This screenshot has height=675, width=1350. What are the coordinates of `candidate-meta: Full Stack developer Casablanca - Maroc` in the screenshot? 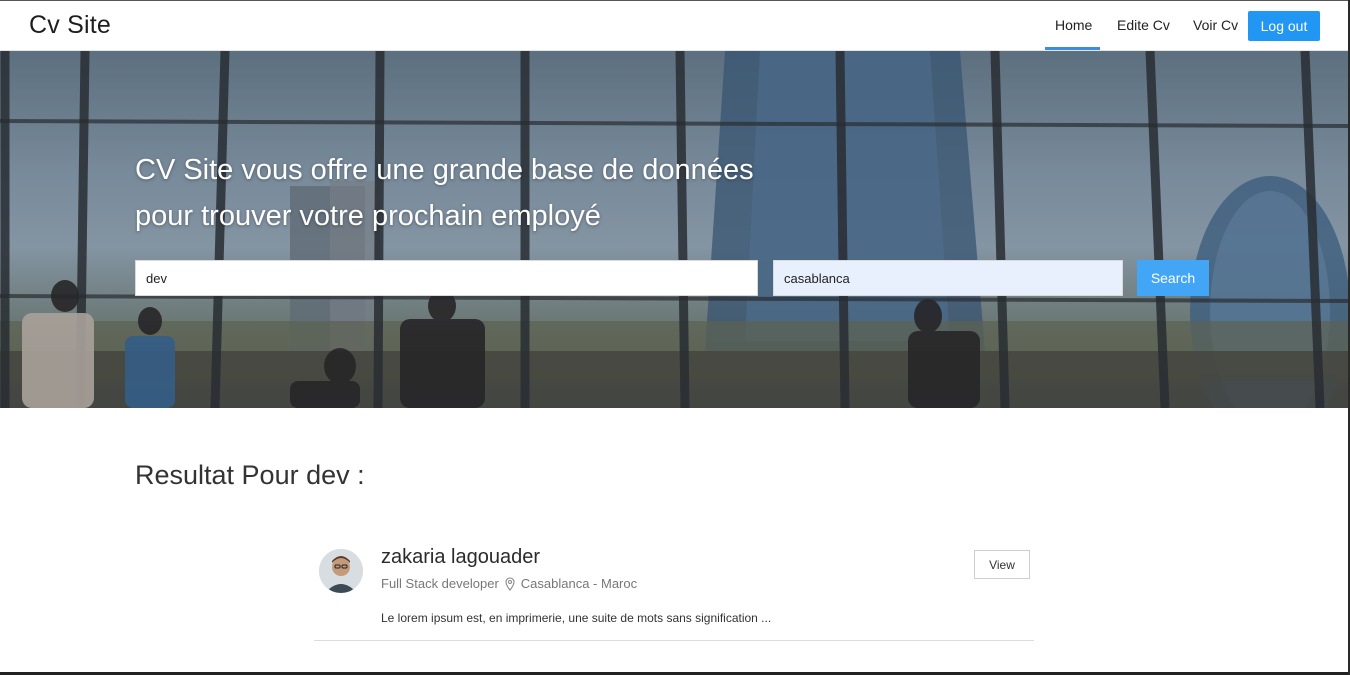 It's located at (509, 583).